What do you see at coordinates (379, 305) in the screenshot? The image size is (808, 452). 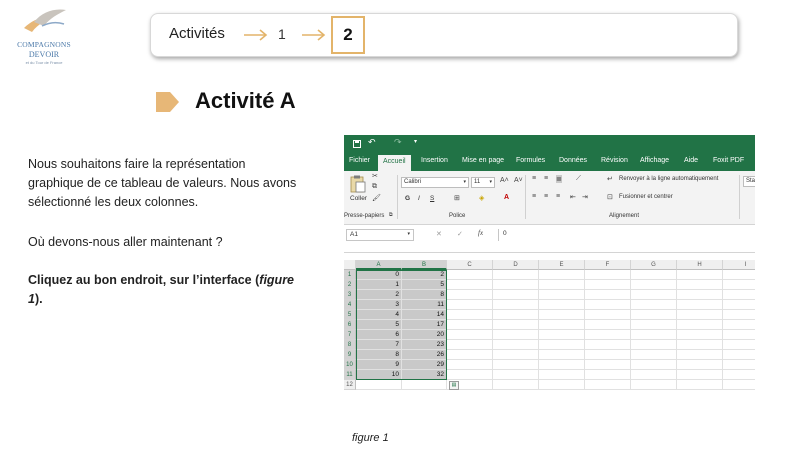 I see `cell: 3` at bounding box center [379, 305].